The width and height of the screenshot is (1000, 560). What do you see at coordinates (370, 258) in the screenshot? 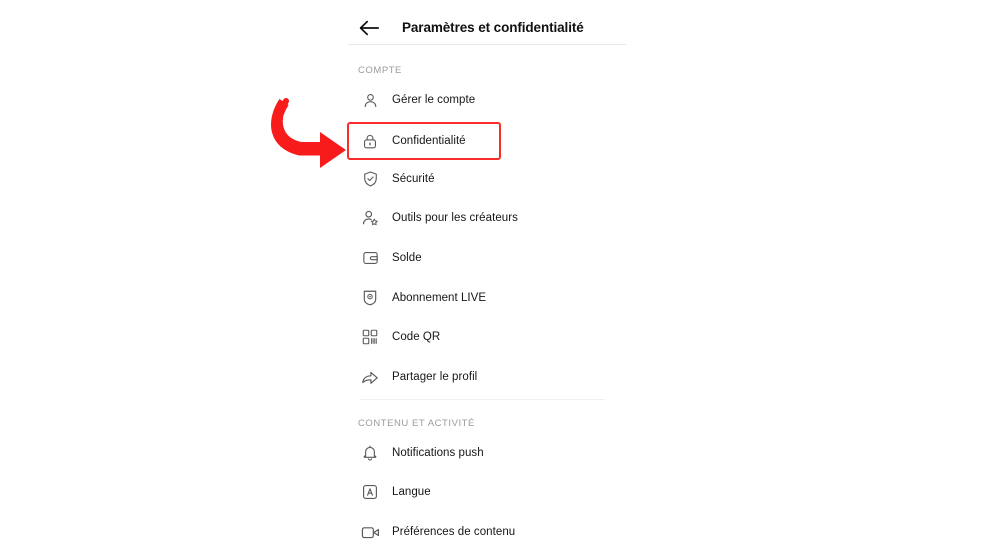
I see `wallet-icon` at bounding box center [370, 258].